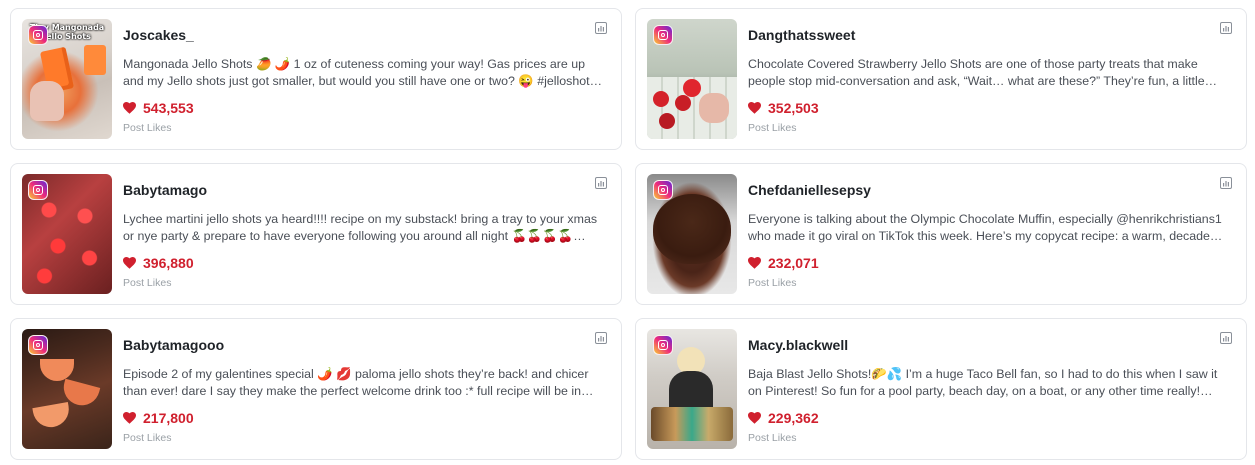 The width and height of the screenshot is (1255, 465). What do you see at coordinates (793, 263) in the screenshot?
I see `likes-count: 232,071` at bounding box center [793, 263].